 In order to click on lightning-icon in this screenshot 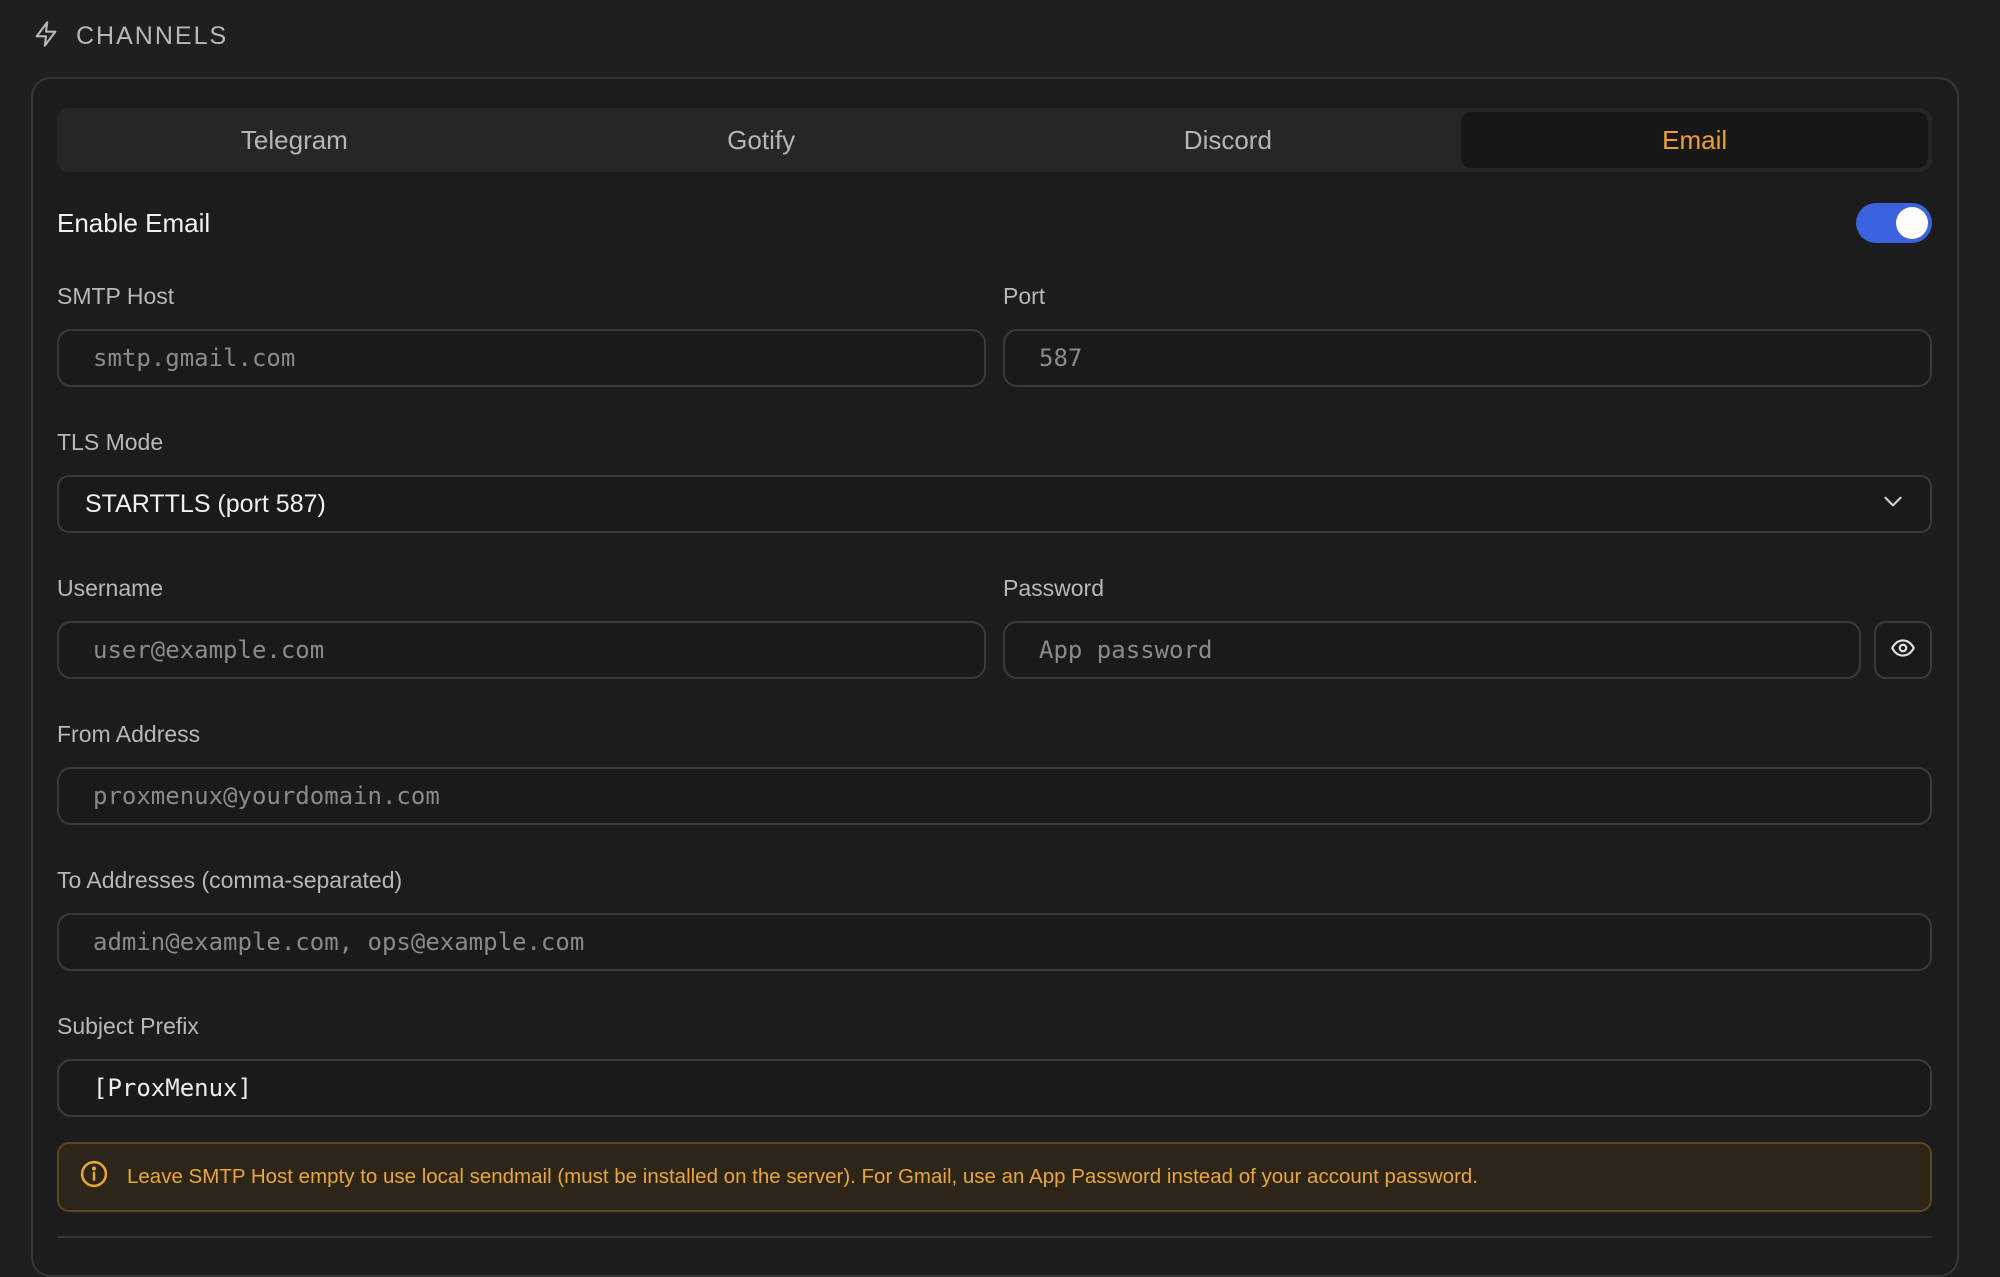, I will do `click(46, 36)`.